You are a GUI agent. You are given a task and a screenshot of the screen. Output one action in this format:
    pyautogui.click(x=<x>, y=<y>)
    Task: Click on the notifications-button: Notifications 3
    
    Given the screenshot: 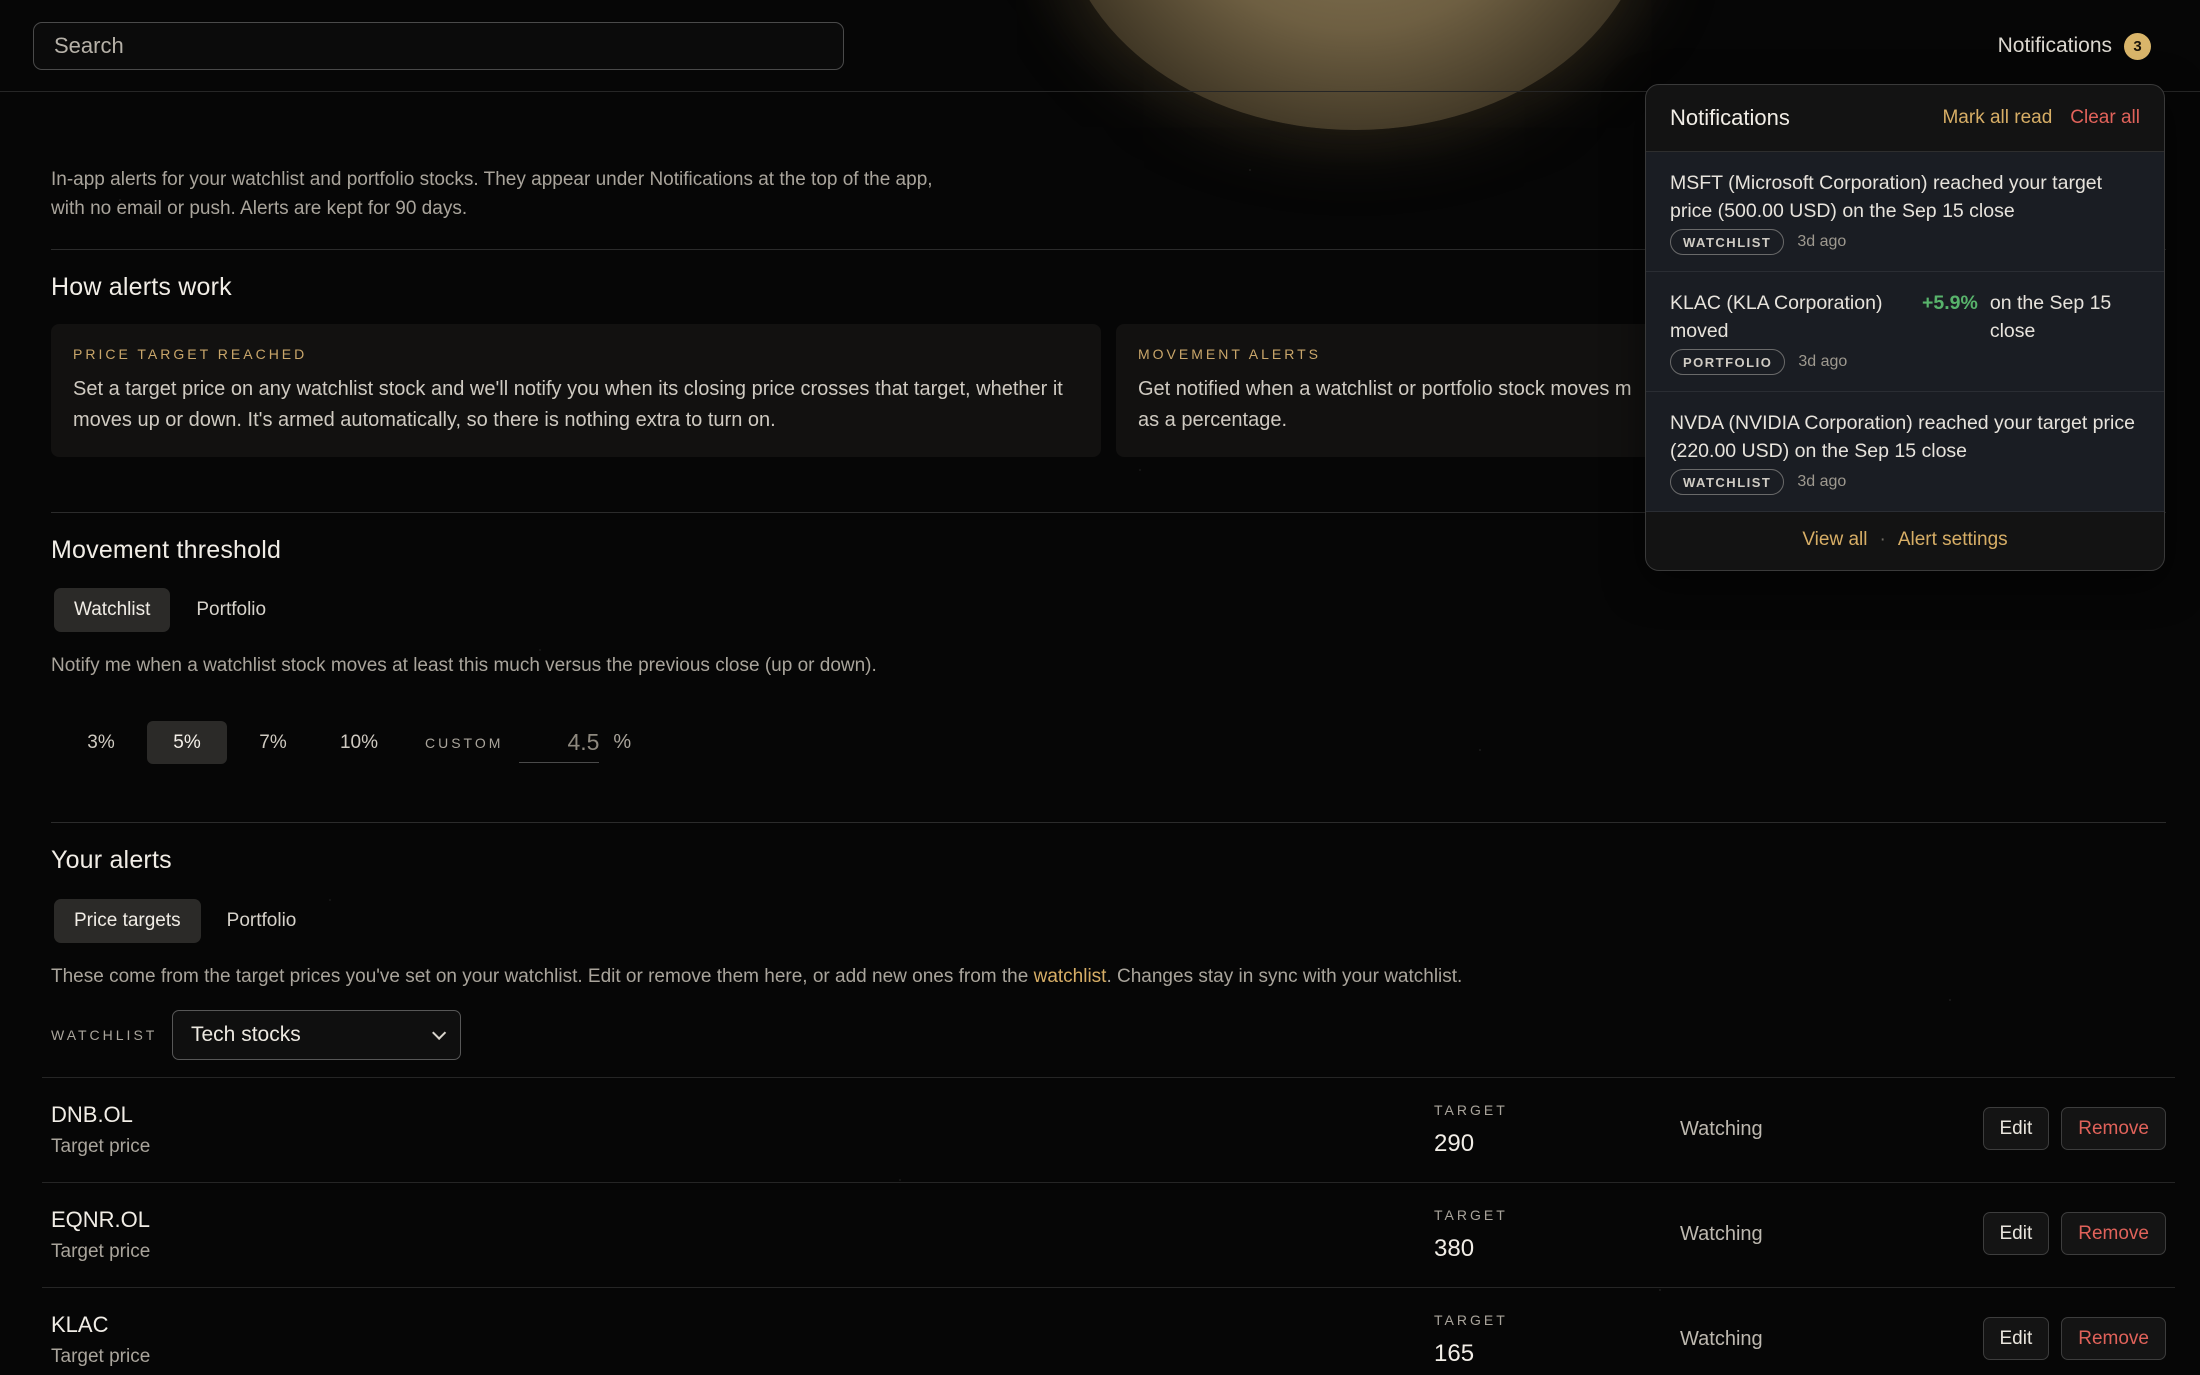 What is the action you would take?
    pyautogui.click(x=2074, y=46)
    